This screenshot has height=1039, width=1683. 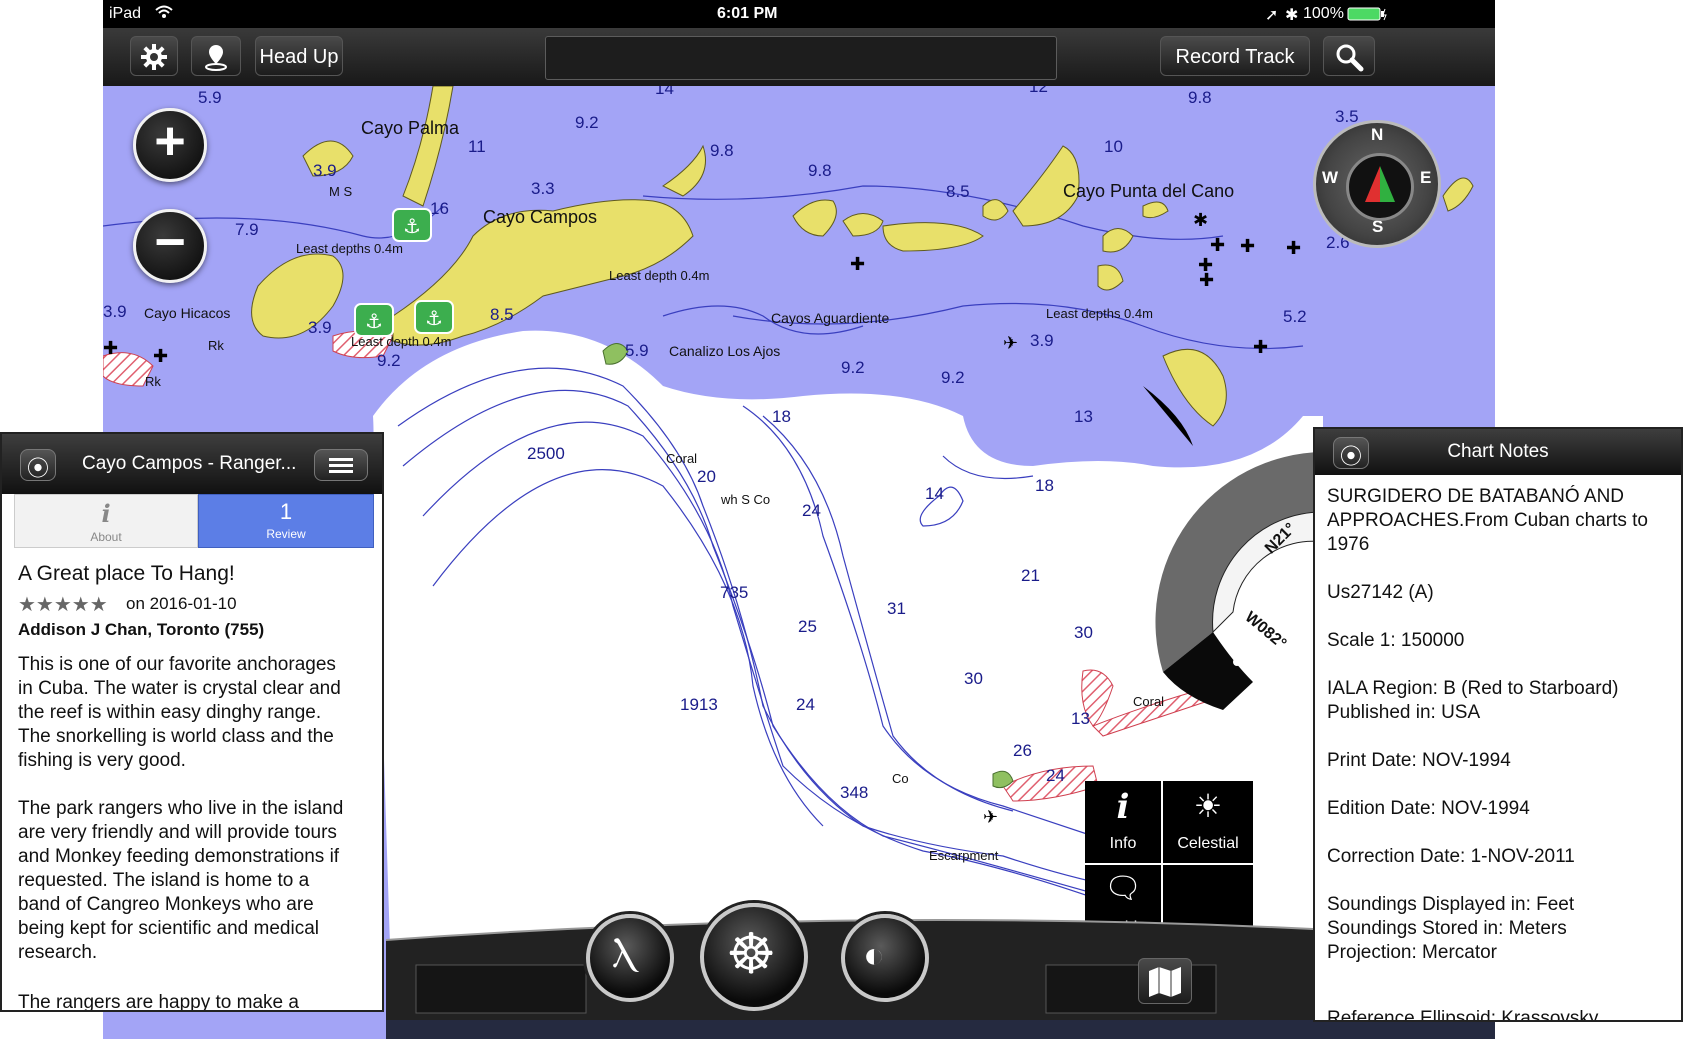 I want to click on info-menu-button: i Info, so click(x=1123, y=822).